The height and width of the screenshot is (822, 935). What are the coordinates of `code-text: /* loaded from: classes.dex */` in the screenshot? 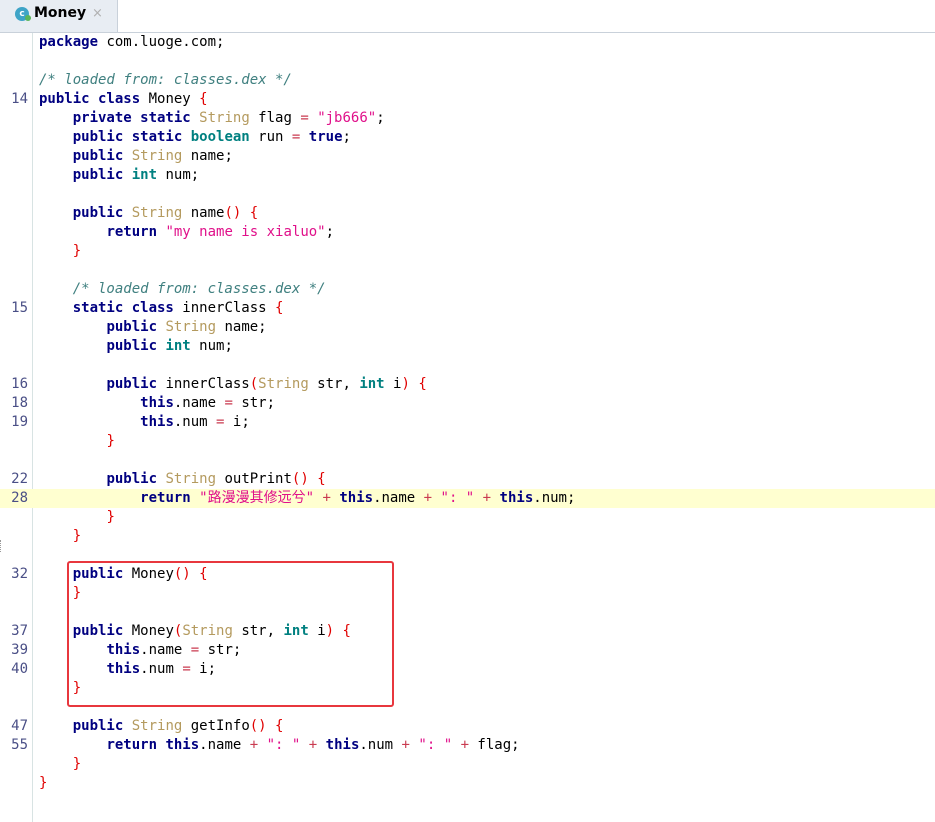 It's located at (182, 289).